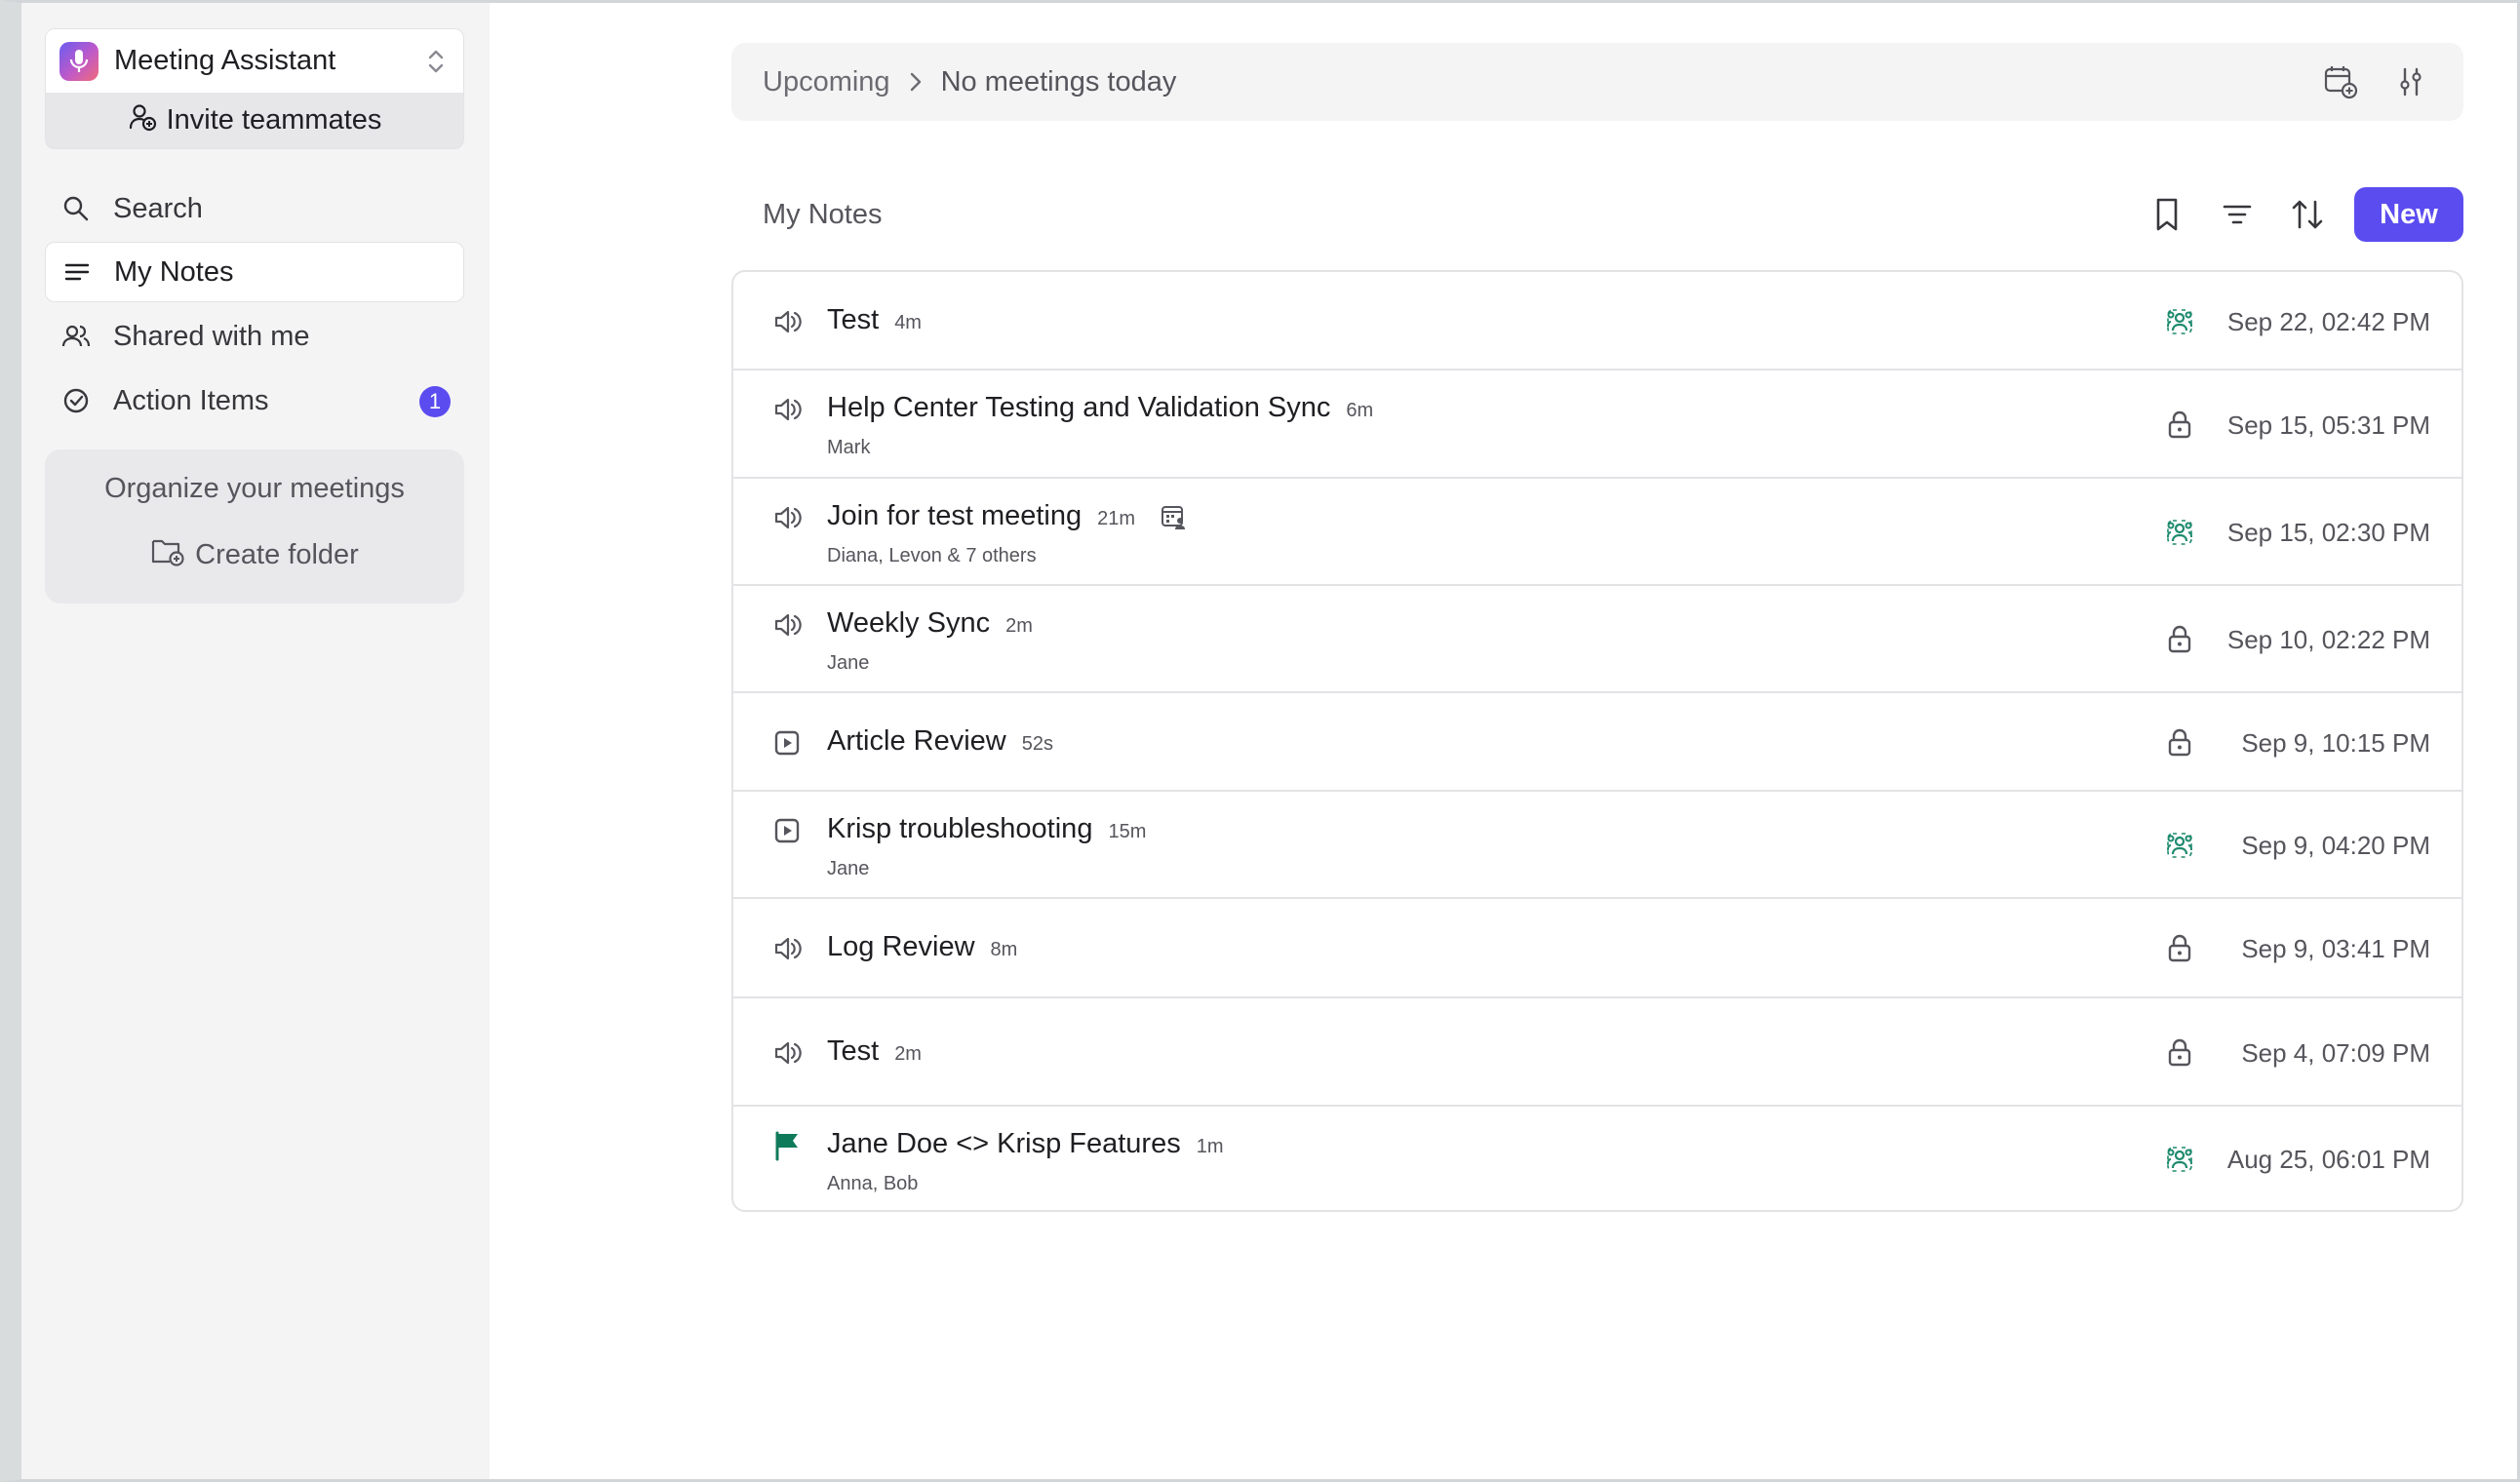 The image size is (2520, 1482). What do you see at coordinates (1037, 743) in the screenshot?
I see `note-duration: 52s` at bounding box center [1037, 743].